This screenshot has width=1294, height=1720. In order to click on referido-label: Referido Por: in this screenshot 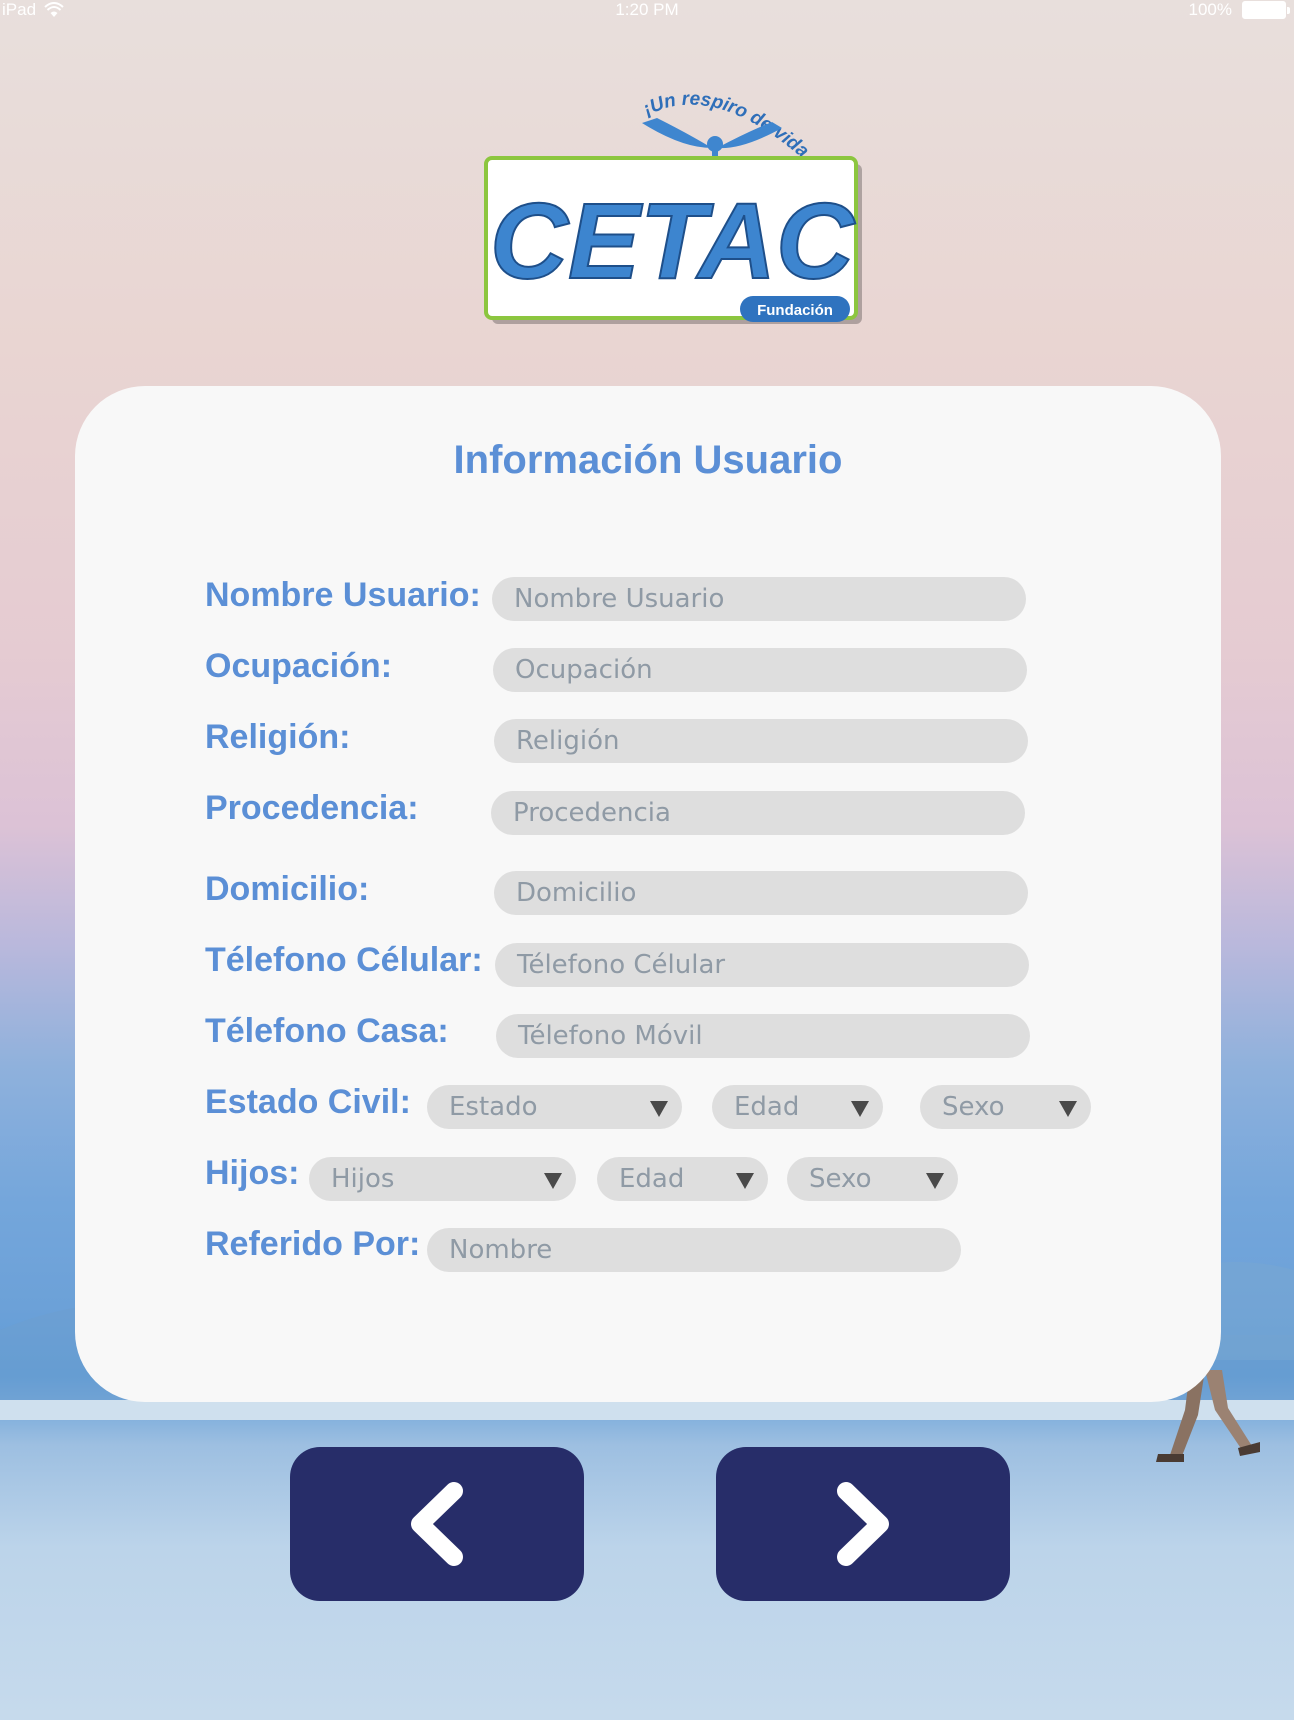, I will do `click(313, 1244)`.